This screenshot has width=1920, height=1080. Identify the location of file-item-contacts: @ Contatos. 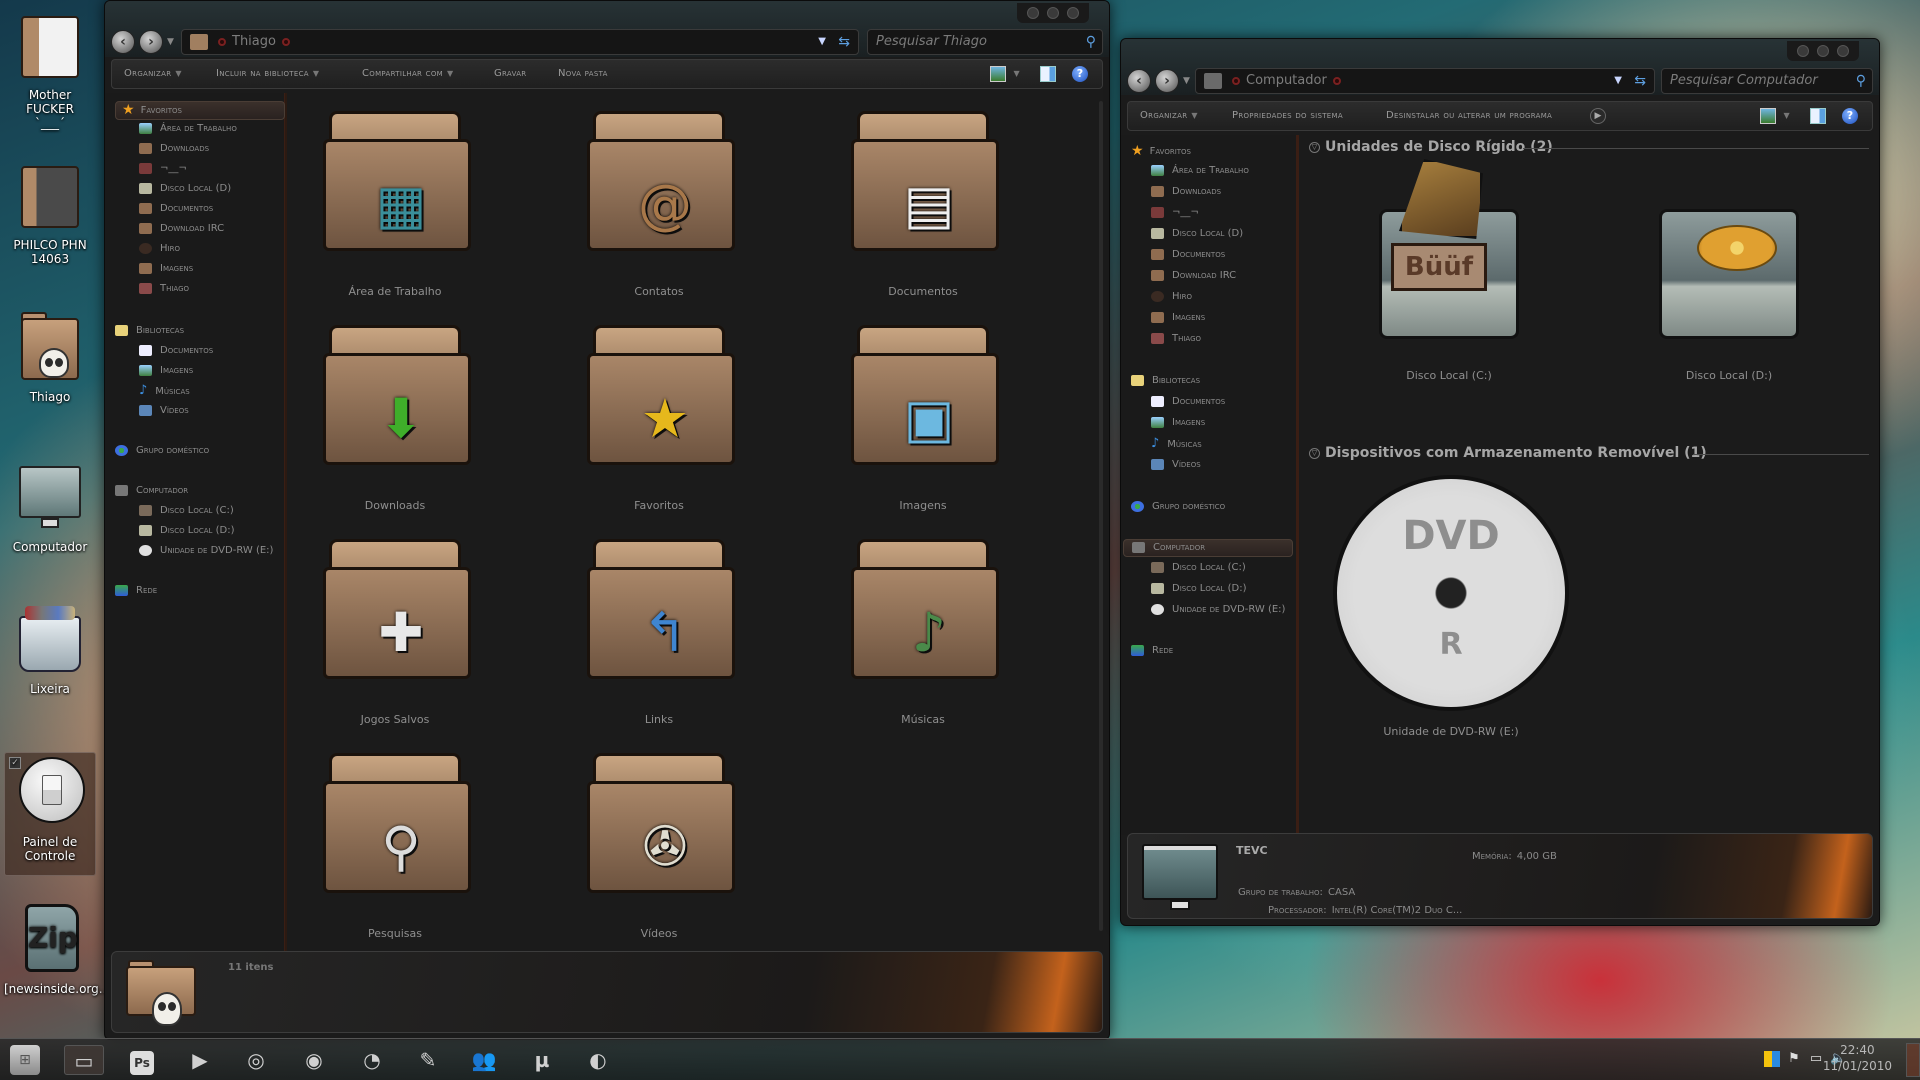
(659, 201).